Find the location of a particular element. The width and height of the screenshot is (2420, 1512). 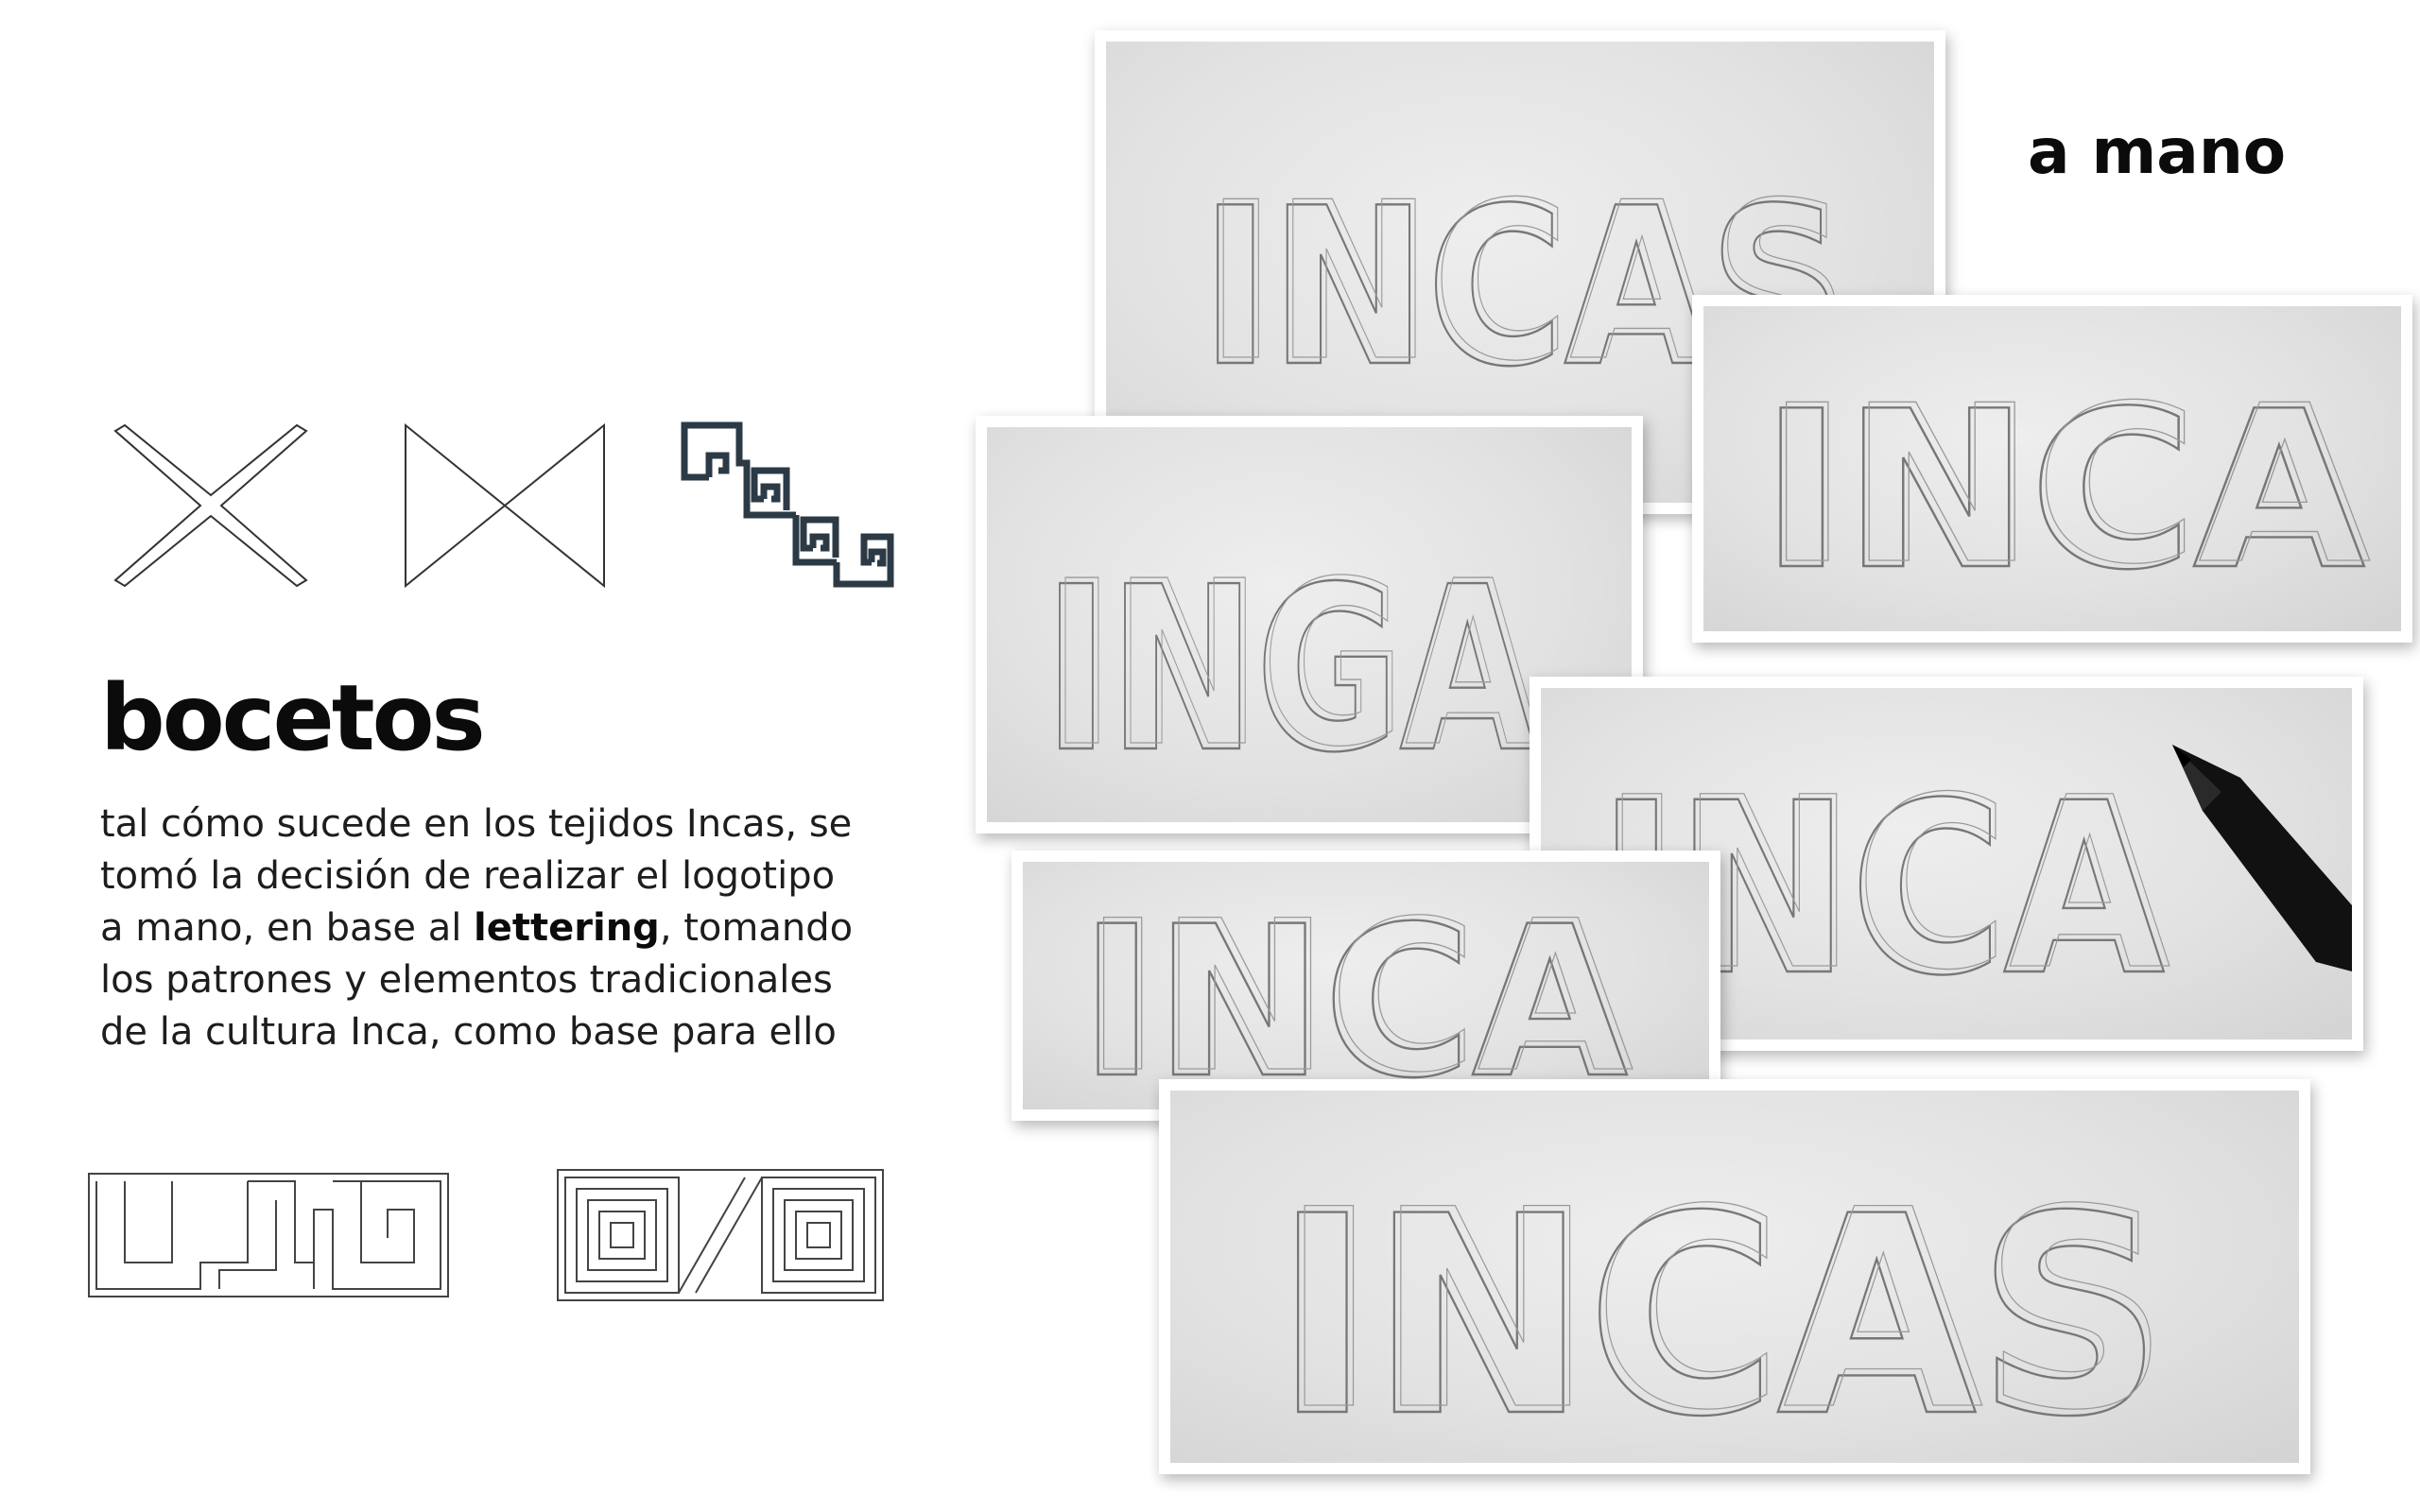

sketch-photo: INCAS INCAS is located at coordinates (1734, 1276).